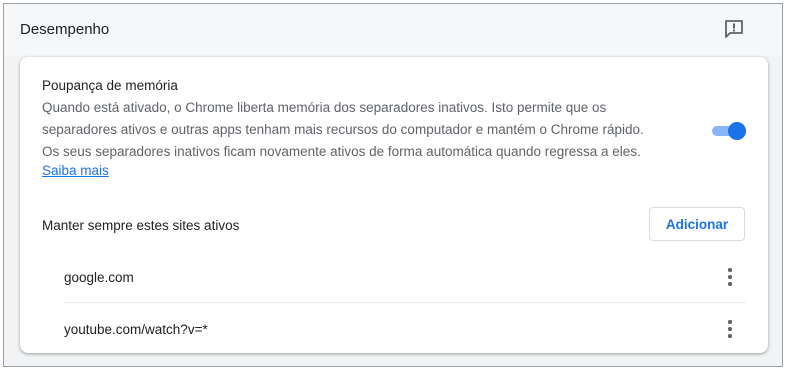 The width and height of the screenshot is (788, 372). Describe the element at coordinates (737, 131) in the screenshot. I see `toggle-knob` at that location.